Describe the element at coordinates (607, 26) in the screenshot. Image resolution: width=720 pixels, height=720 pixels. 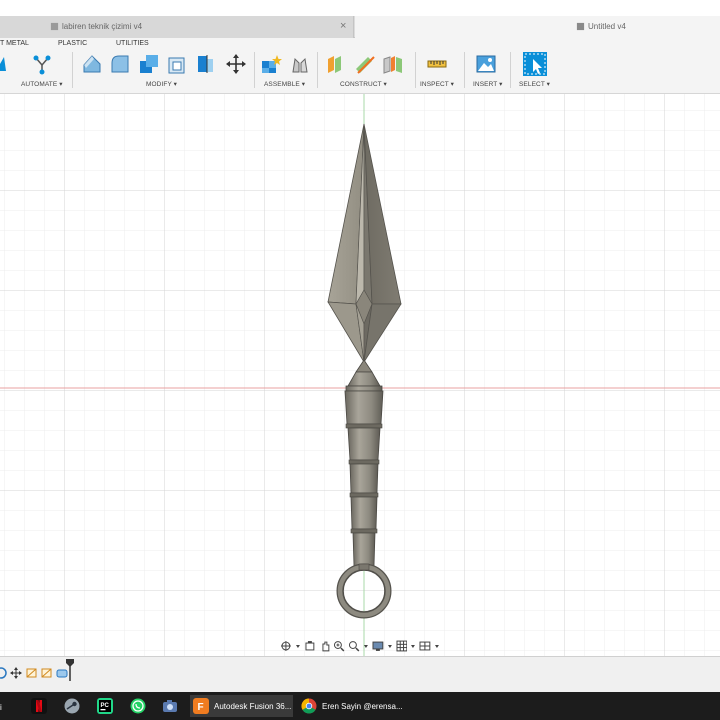
I see `tab-untitled-label: Untitled v4` at that location.